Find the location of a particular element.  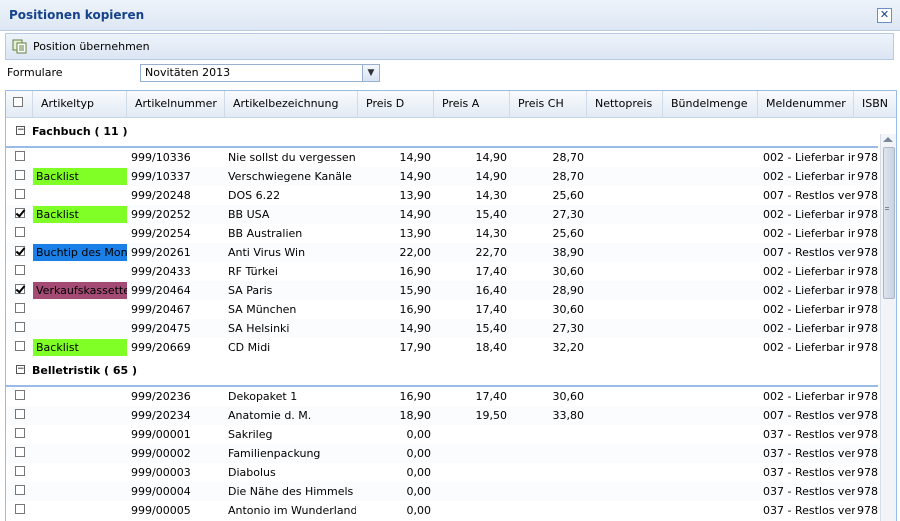

chevron-down-icon: ▼ is located at coordinates (370, 73).